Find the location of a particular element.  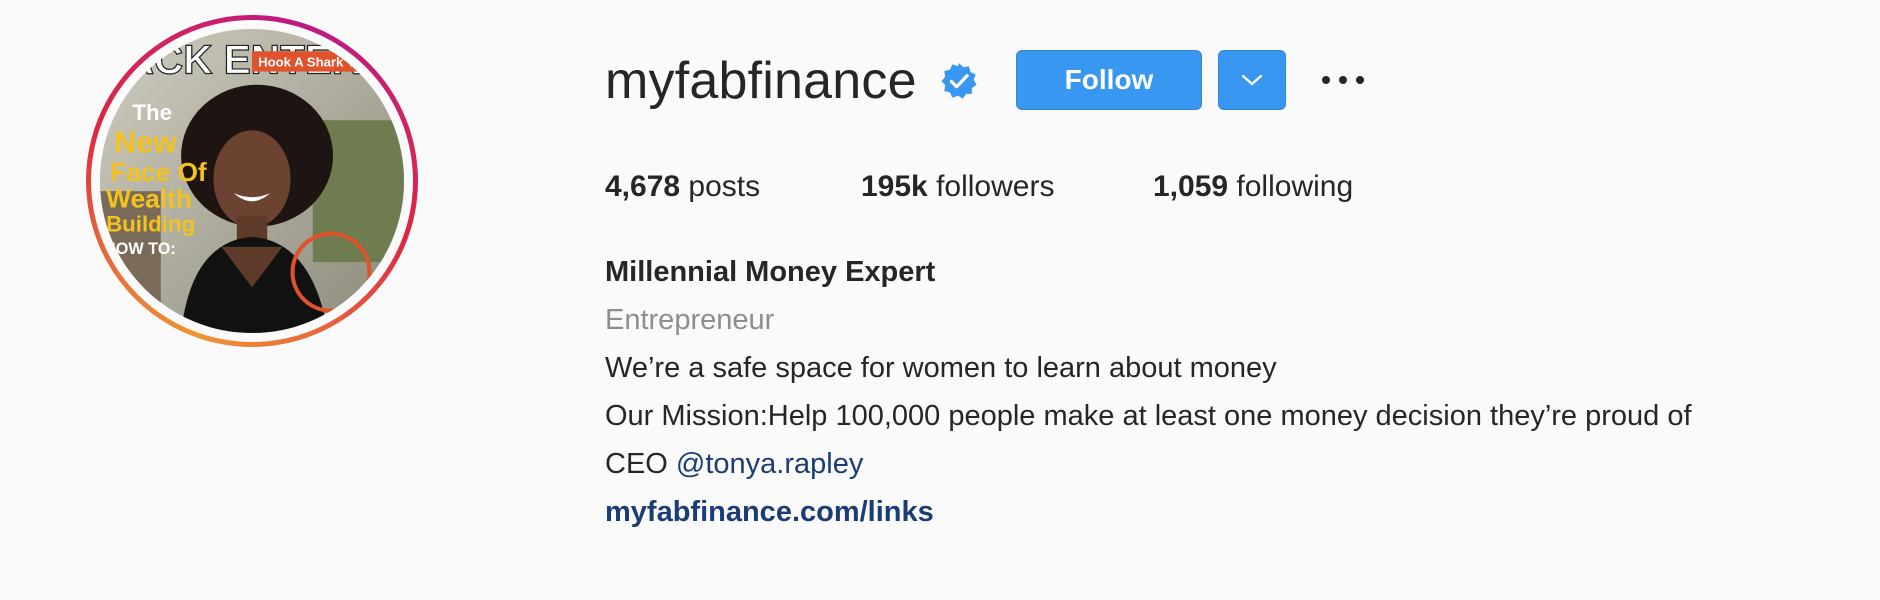

cover-howto: HOW TO: is located at coordinates (140, 249).